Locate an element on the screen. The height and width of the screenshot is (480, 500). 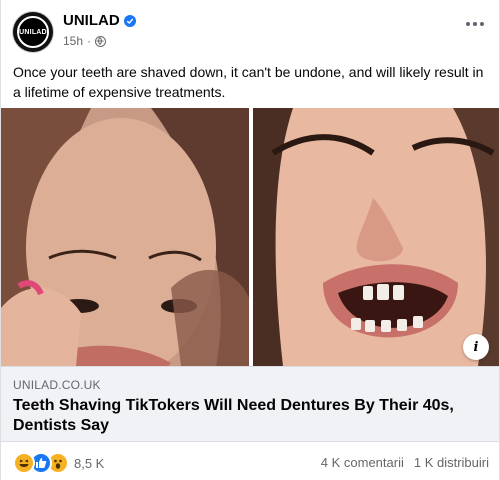
page-avatar: UNILAD is located at coordinates (33, 32).